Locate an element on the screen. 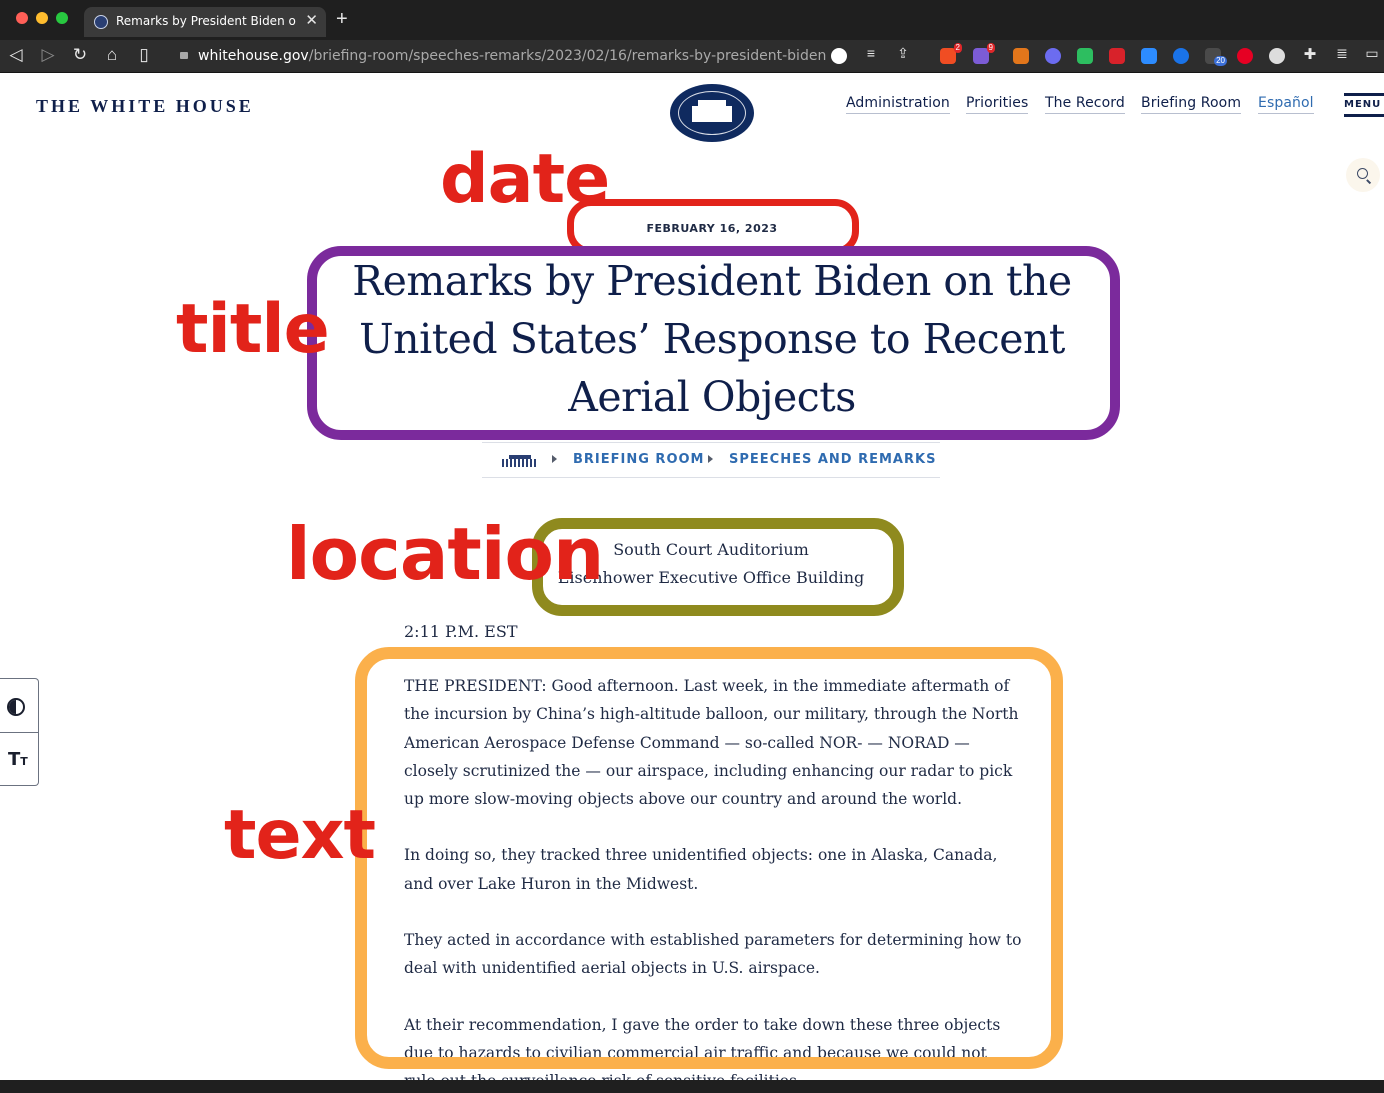 The image size is (1384, 1093). tab-close-icon: ✕ is located at coordinates (311, 20).